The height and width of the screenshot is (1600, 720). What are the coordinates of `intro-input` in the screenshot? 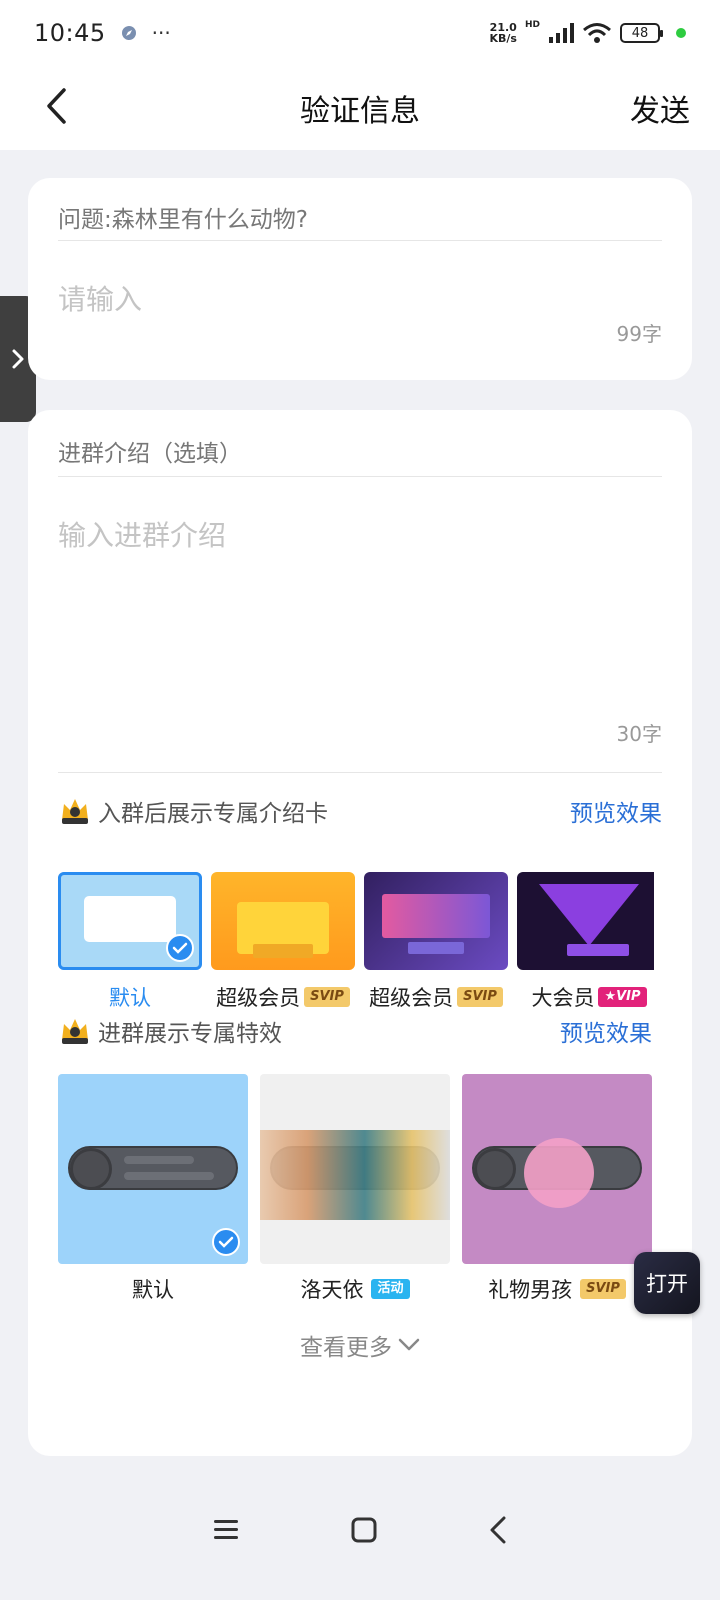 It's located at (360, 614).